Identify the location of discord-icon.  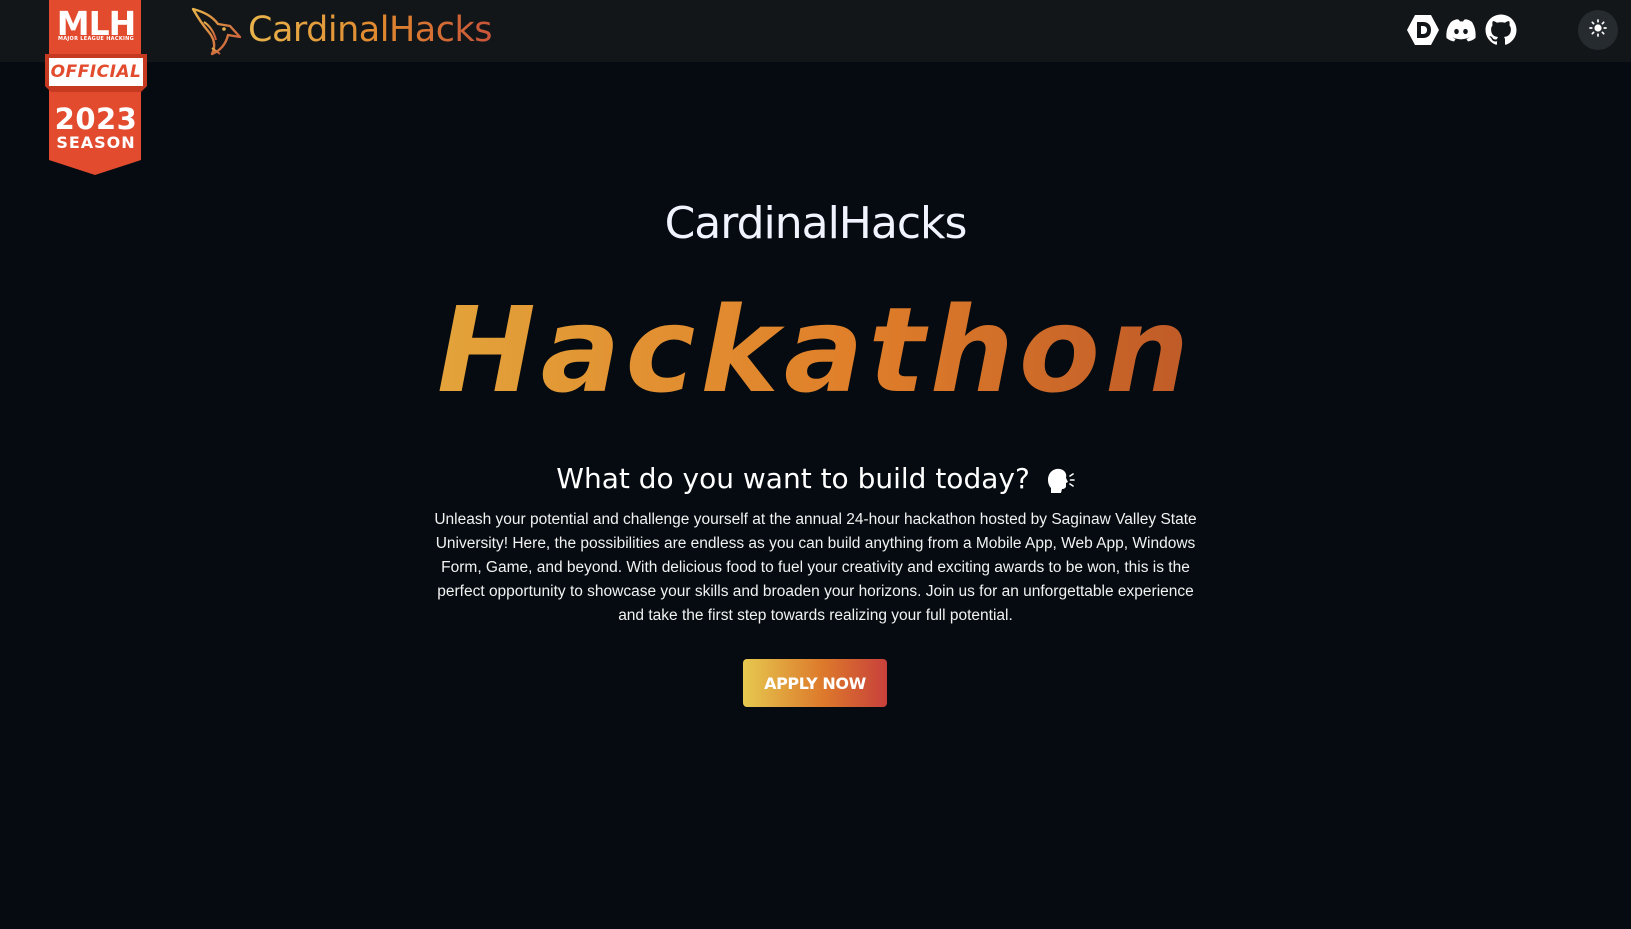
(1461, 30).